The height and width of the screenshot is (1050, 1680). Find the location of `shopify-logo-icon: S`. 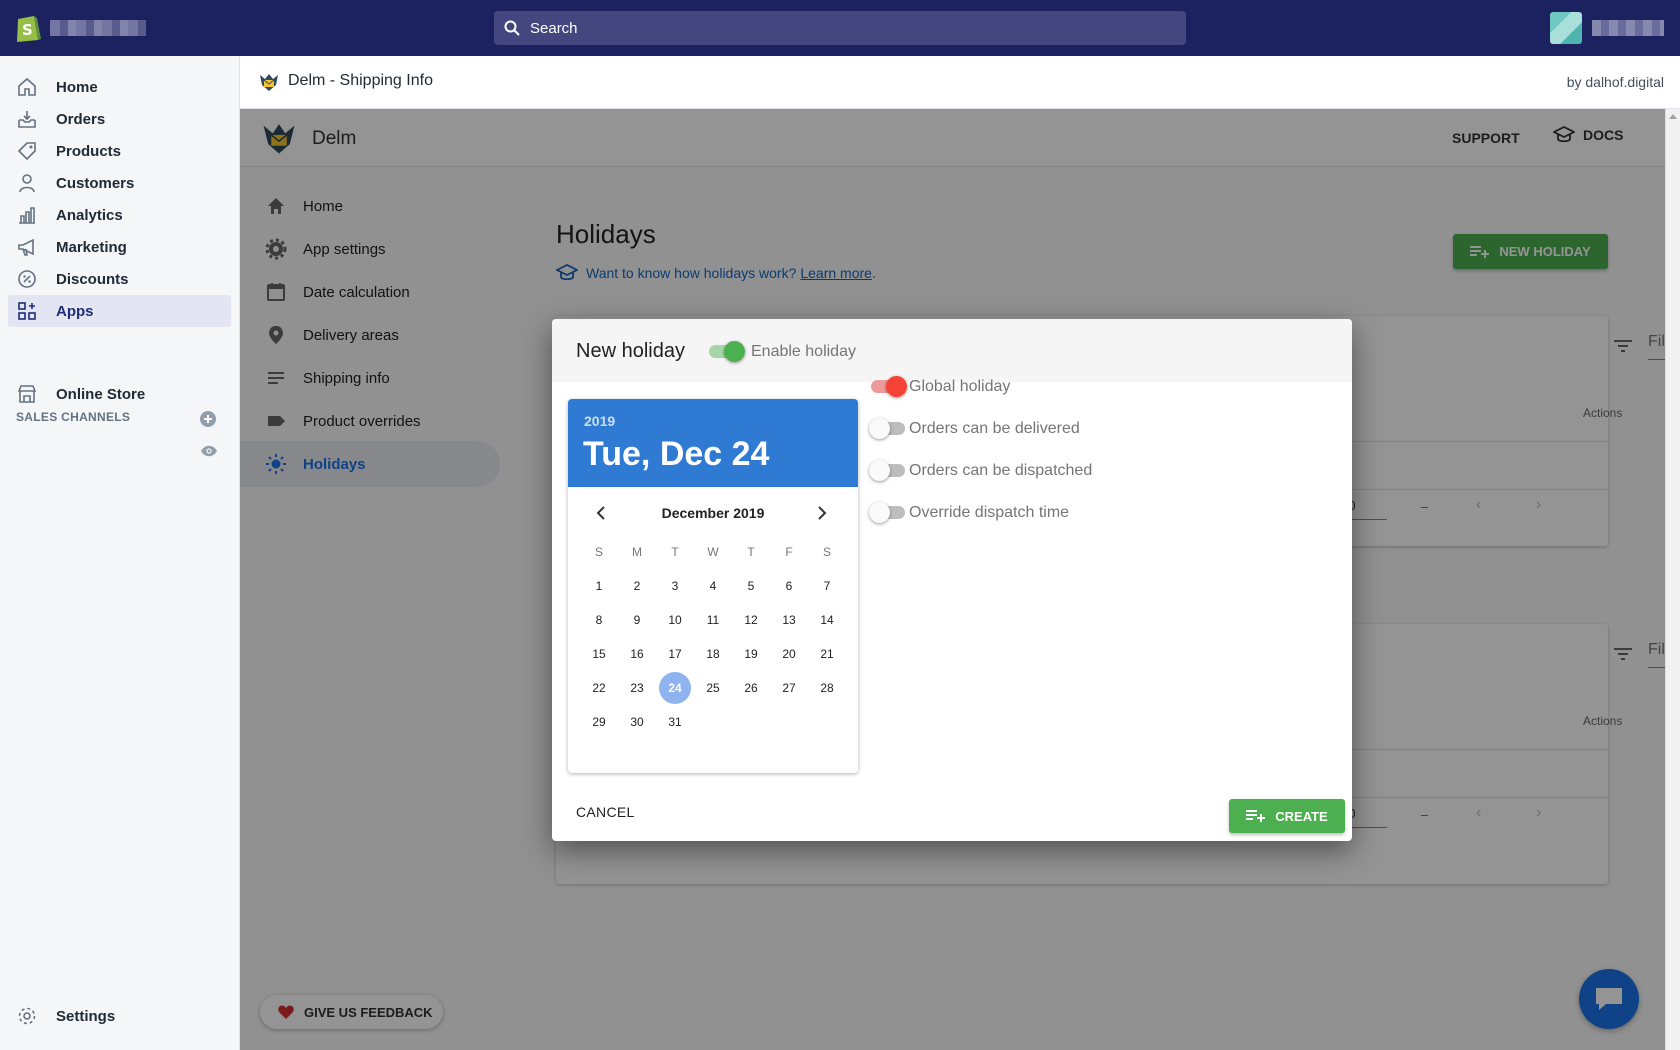

shopify-logo-icon: S is located at coordinates (28, 28).